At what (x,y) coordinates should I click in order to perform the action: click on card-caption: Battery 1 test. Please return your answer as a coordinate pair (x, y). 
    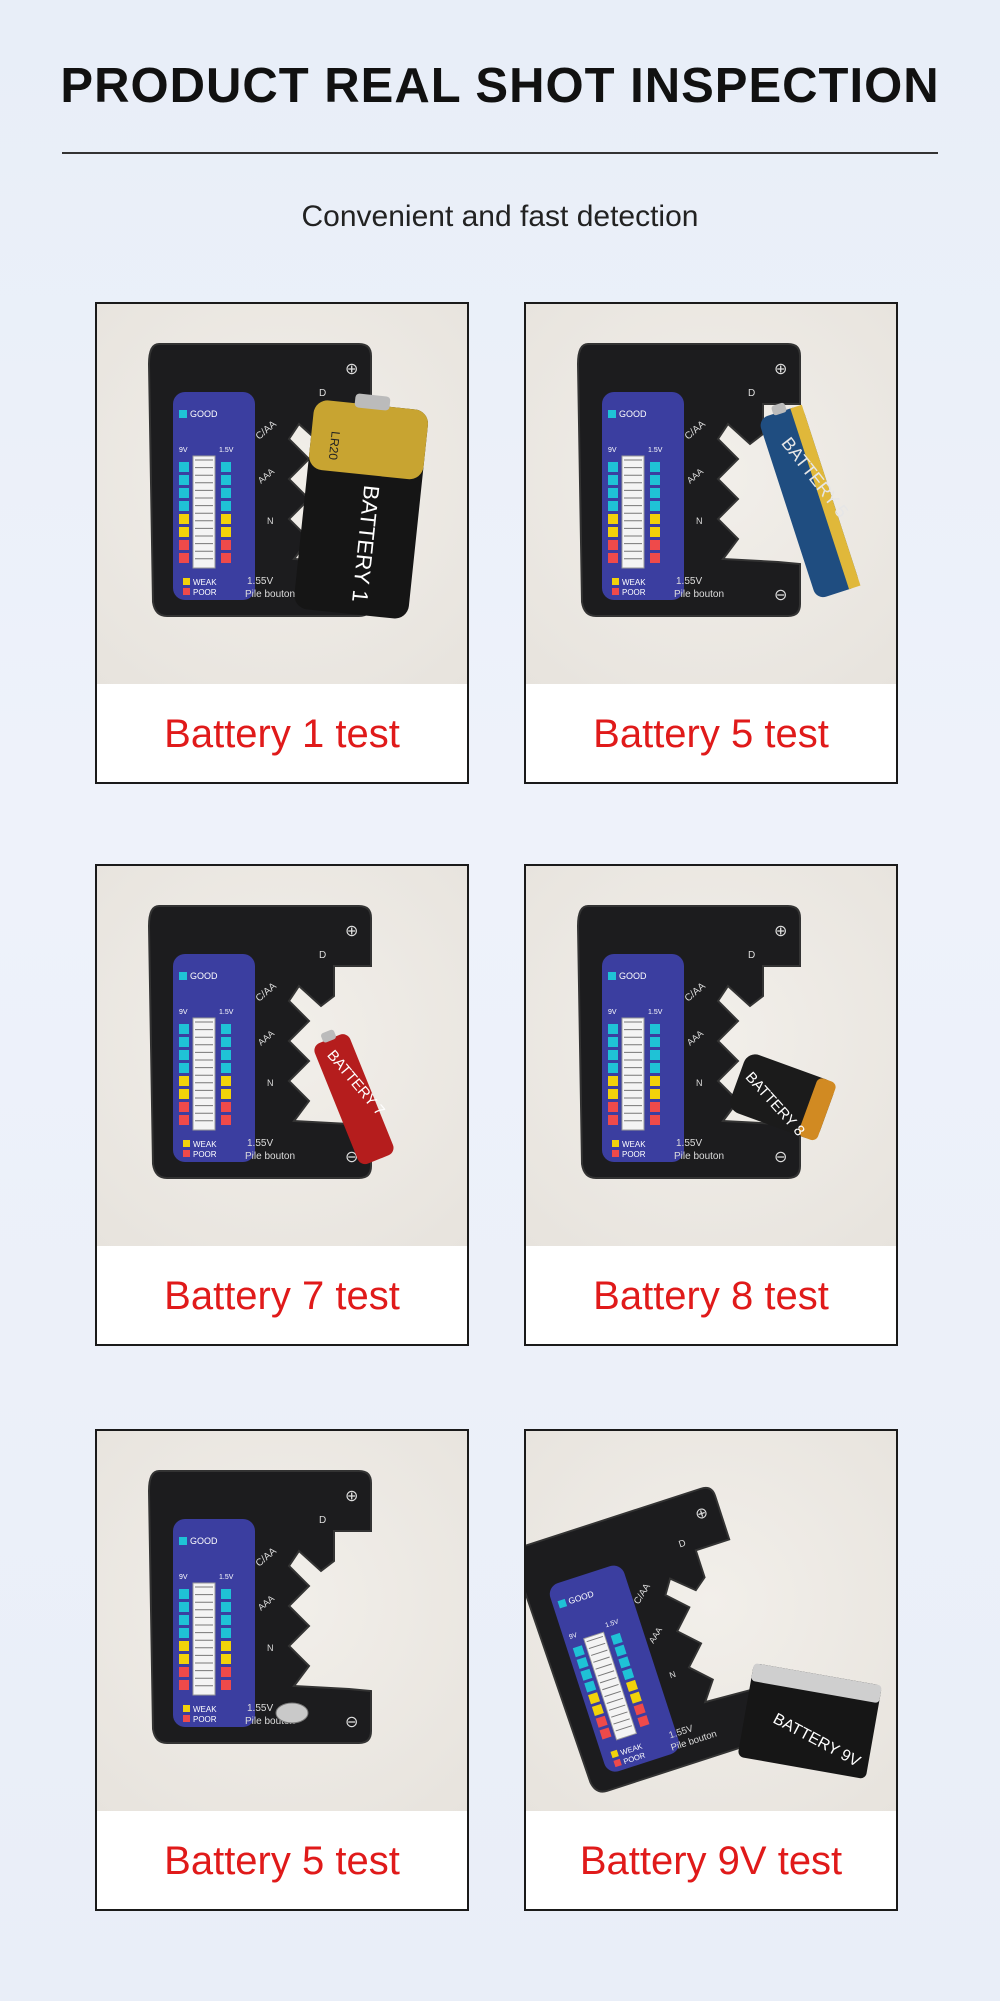
    Looking at the image, I should click on (282, 733).